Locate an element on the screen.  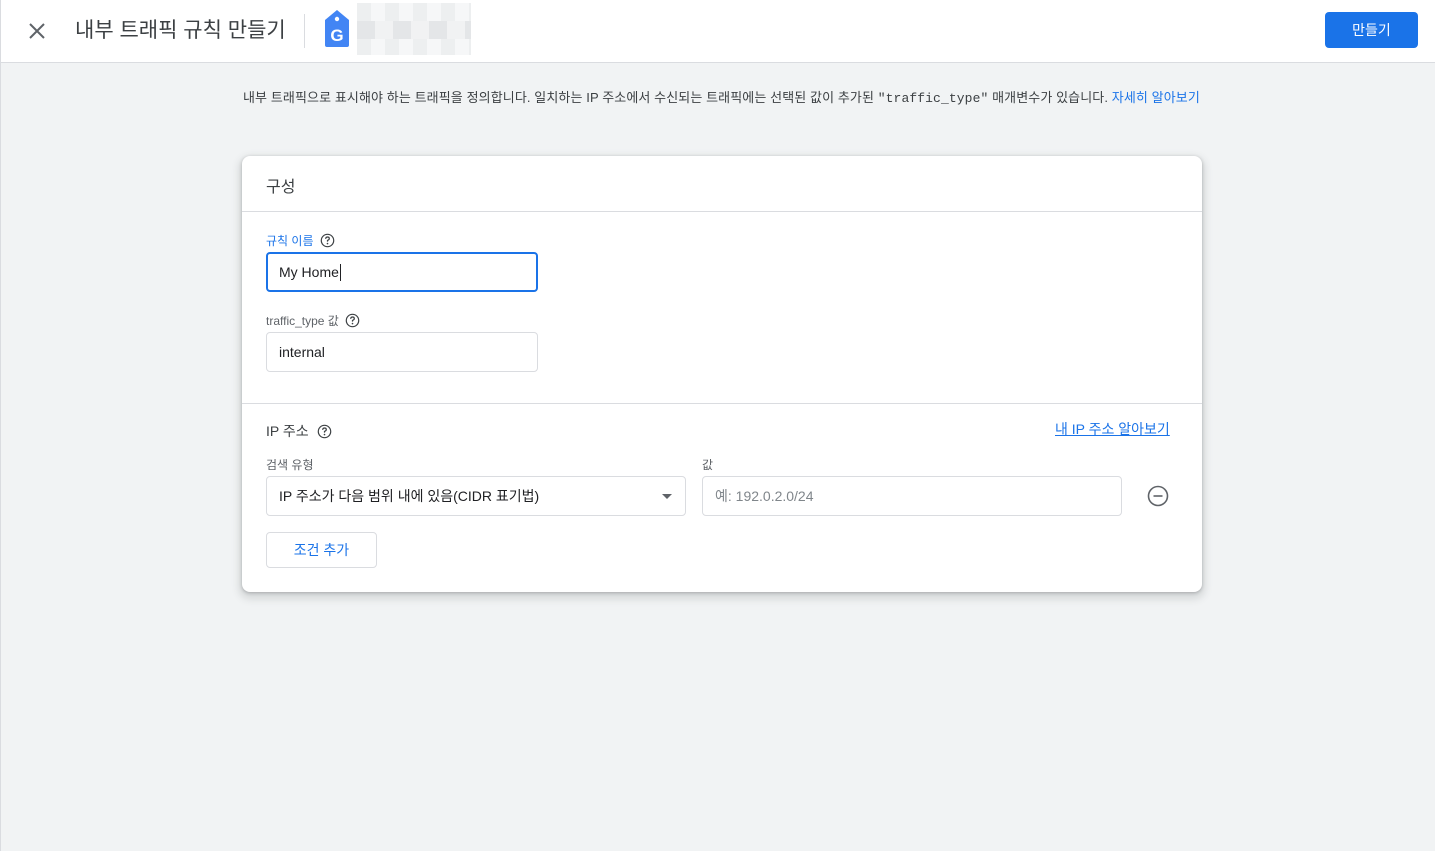
rule-name-label: 규칙 이름 is located at coordinates (300, 240).